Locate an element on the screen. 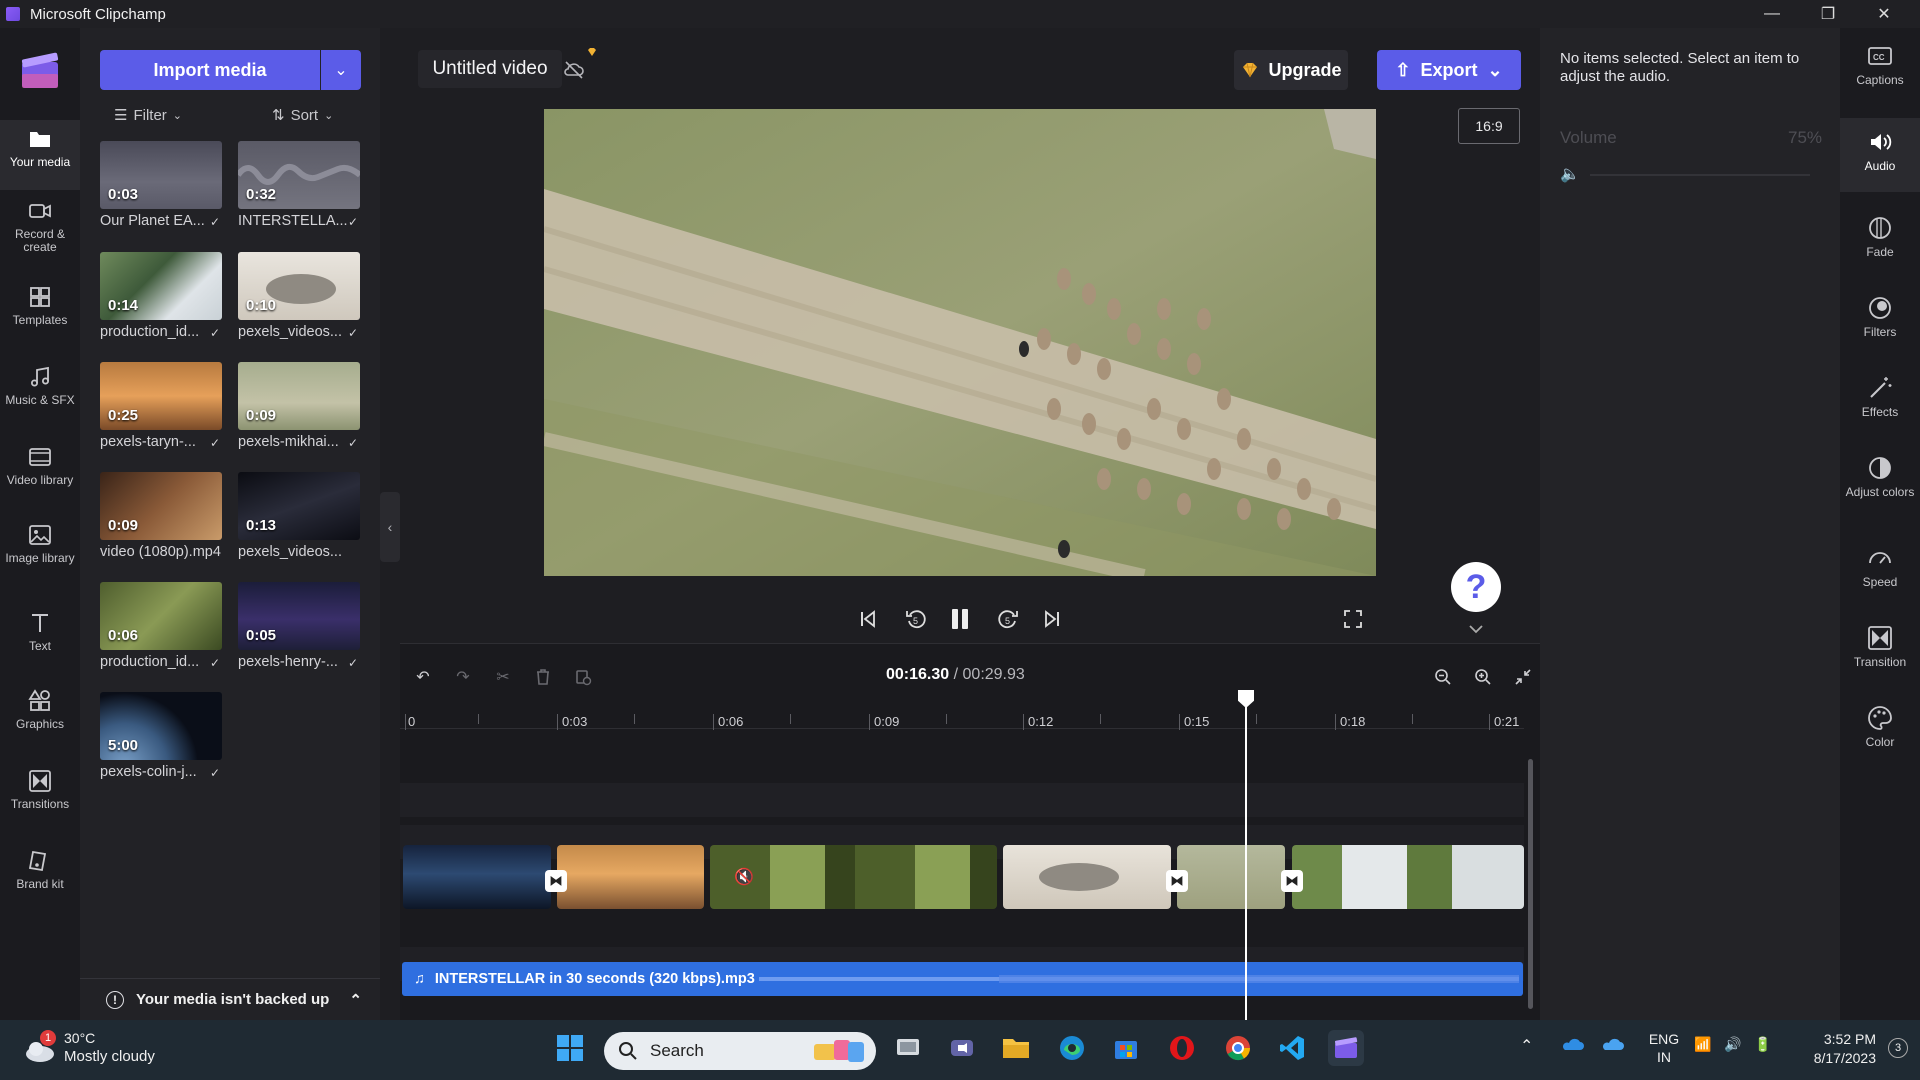 This screenshot has height=1080, width=1920. microsoft-store-button is located at coordinates (1126, 1048).